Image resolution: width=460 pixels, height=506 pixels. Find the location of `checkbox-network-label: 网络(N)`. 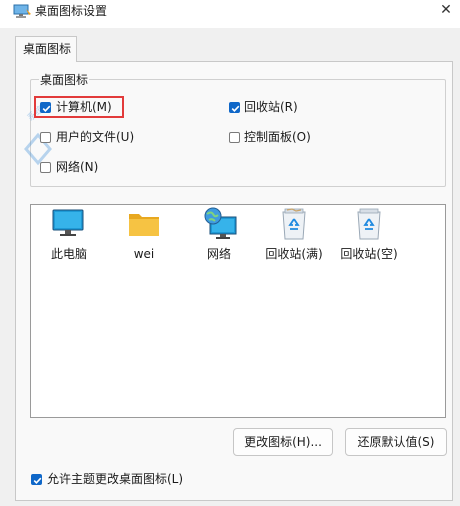

checkbox-network-label: 网络(N) is located at coordinates (77, 167).